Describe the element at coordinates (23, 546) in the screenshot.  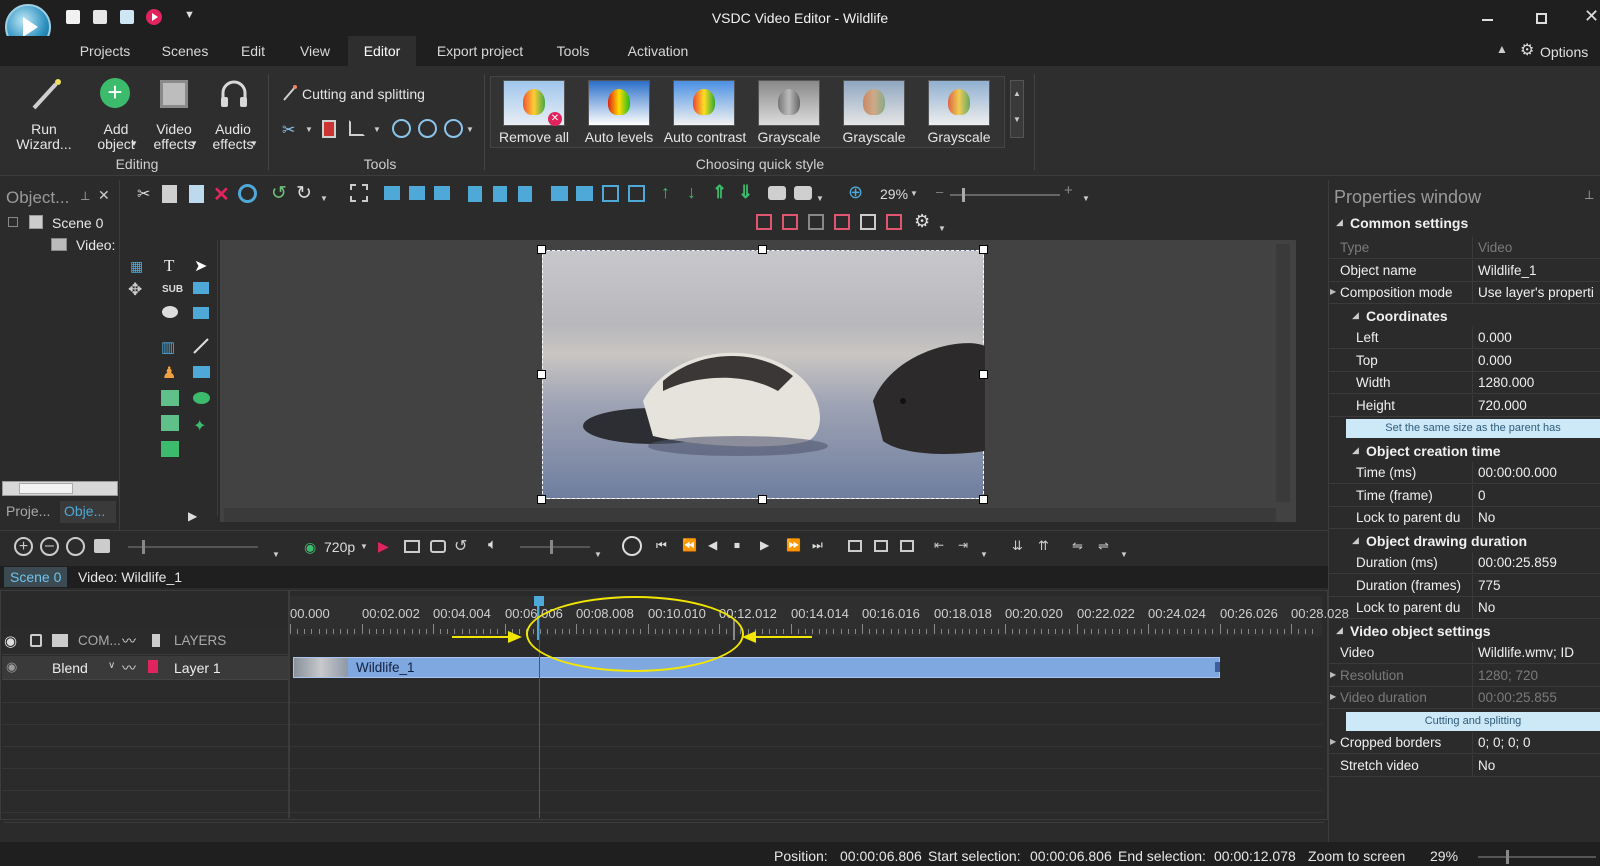
I see `zoom-in-timeline-icon: +` at that location.